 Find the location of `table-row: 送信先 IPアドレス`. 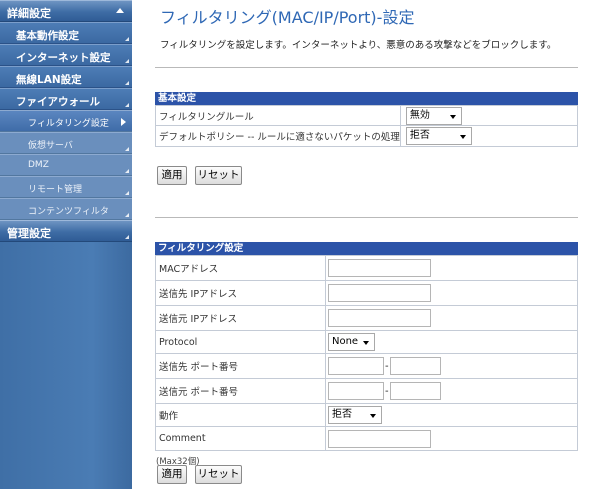

table-row: 送信先 IPアドレス is located at coordinates (366, 293).